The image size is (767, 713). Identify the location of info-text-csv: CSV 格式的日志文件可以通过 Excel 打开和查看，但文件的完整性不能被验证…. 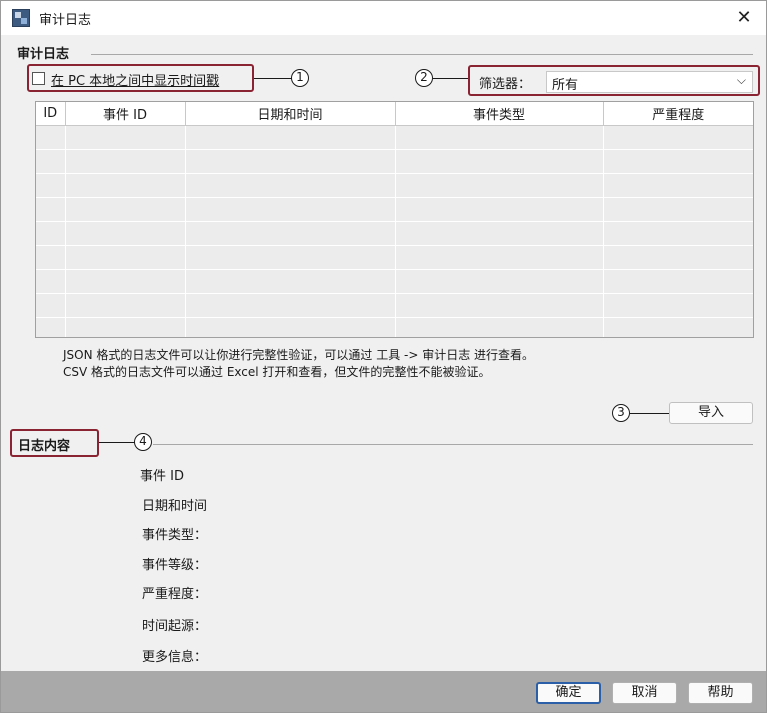
(277, 372).